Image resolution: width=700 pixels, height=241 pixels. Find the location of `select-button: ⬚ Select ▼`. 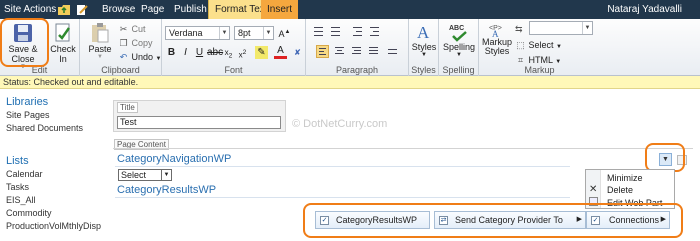

select-button: ⬚ Select ▼ is located at coordinates (538, 45).